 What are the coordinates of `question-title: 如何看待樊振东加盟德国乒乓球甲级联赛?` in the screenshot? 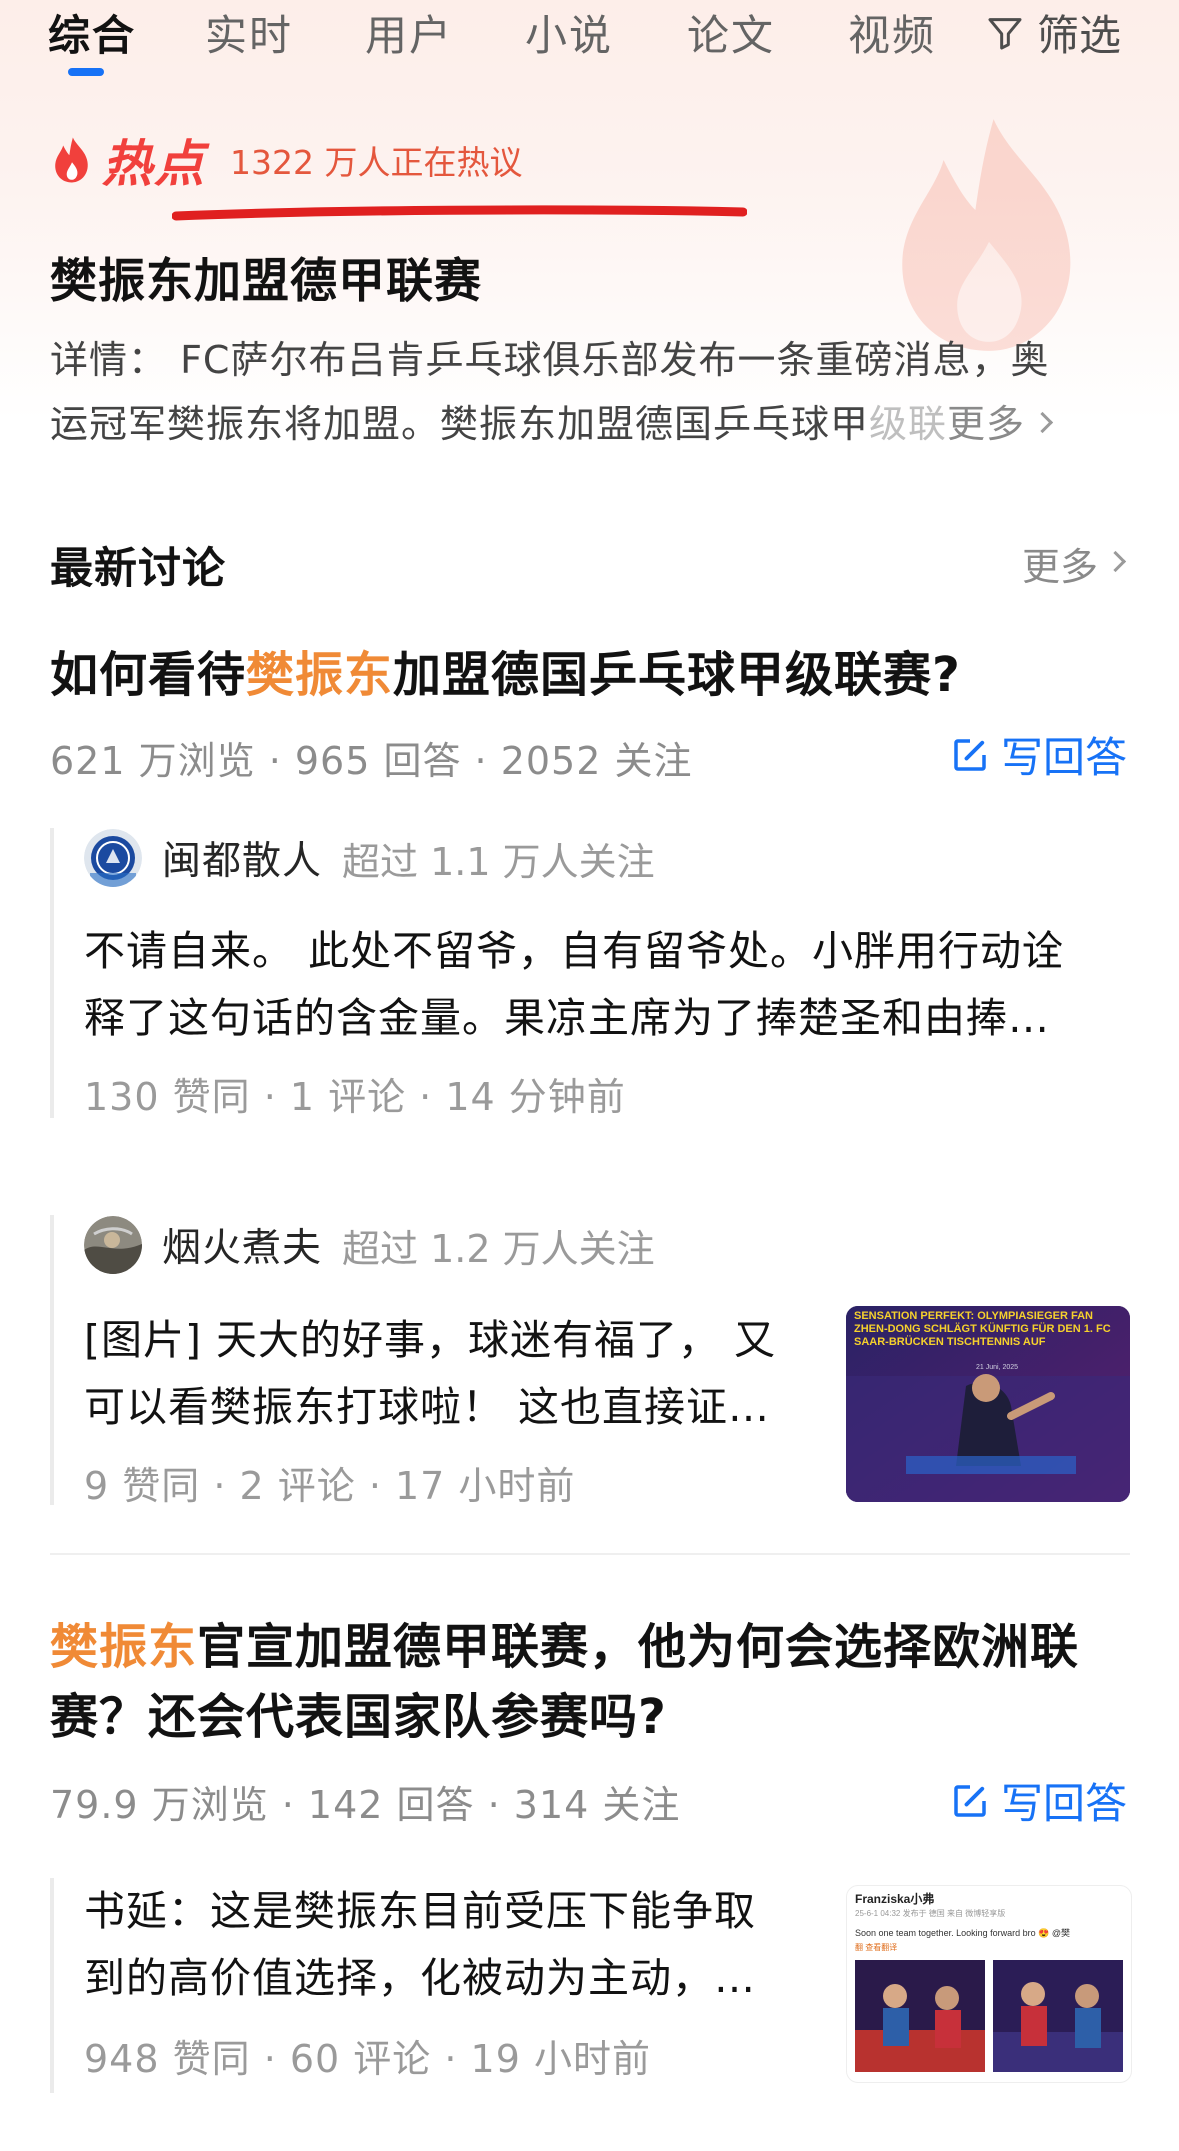 It's located at (595, 675).